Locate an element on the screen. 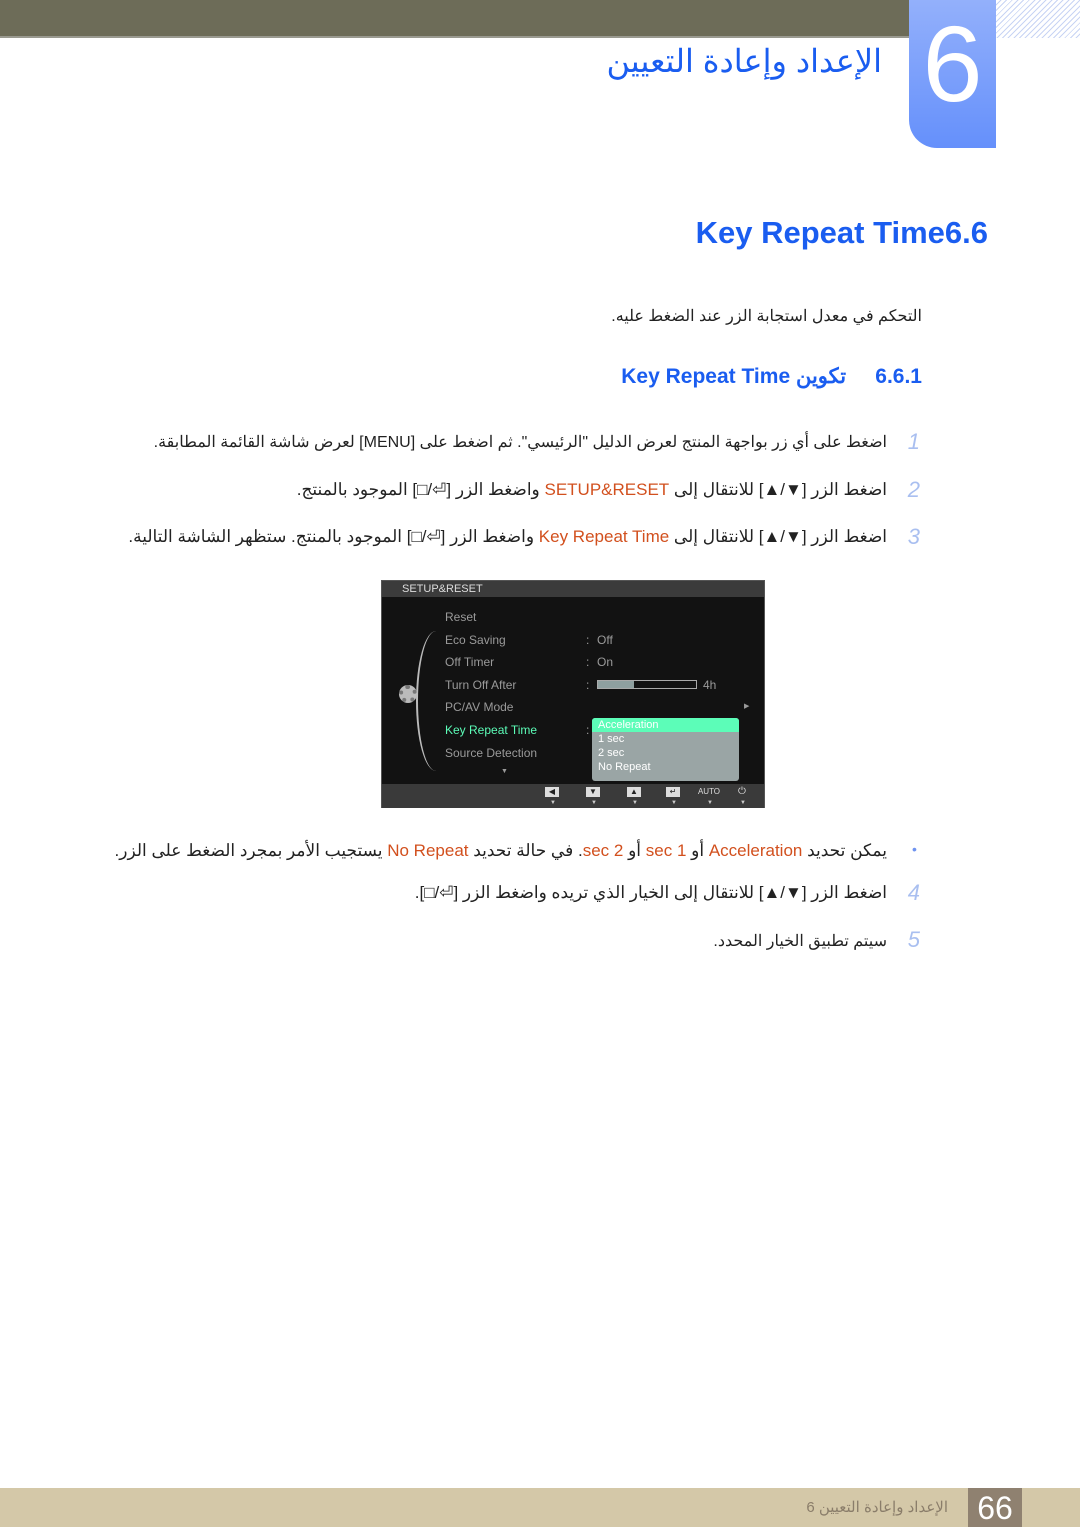 Image resolution: width=1080 pixels, height=1528 pixels. step-number: 3 is located at coordinates (913, 536).